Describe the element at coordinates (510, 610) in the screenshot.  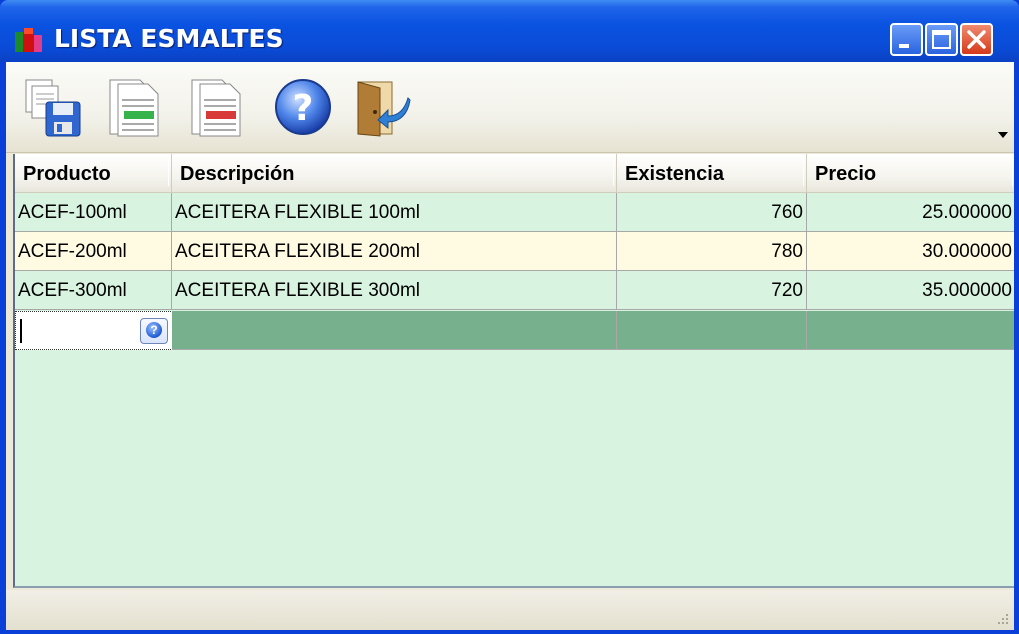
I see `status-bar` at that location.